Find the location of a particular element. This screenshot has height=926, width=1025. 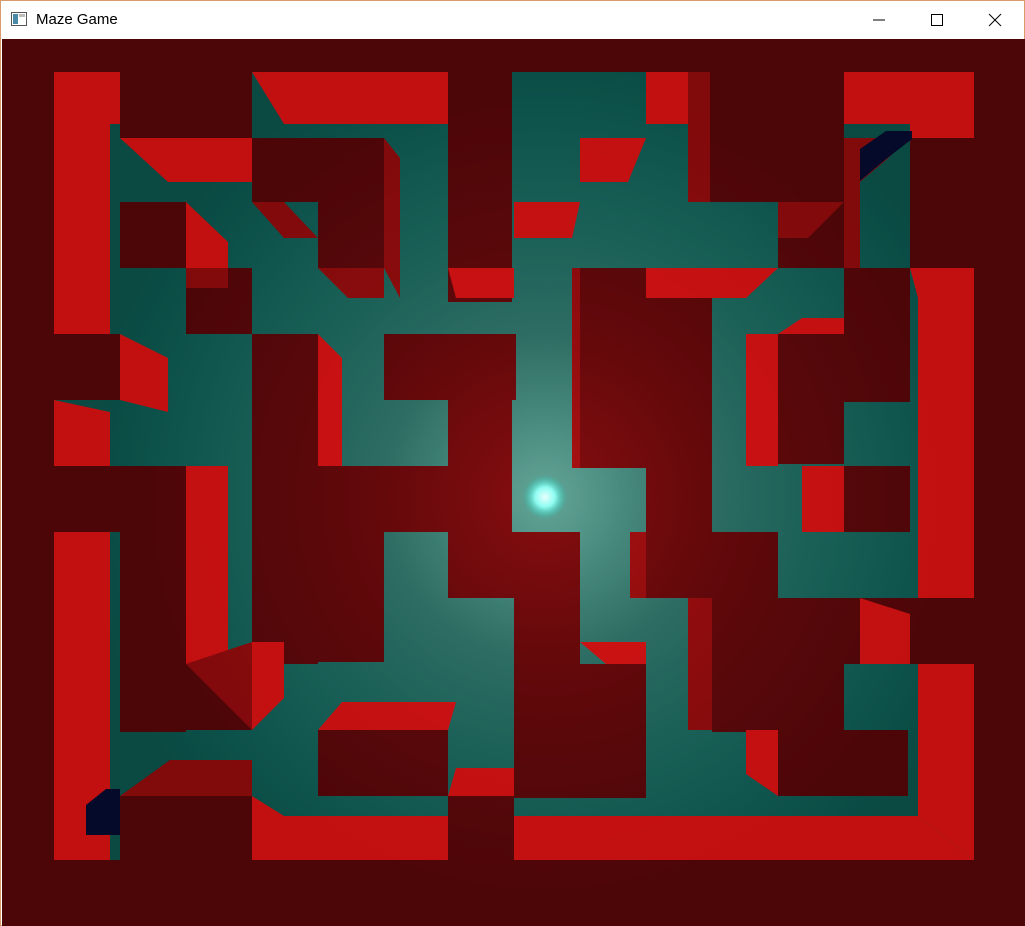

minimize-icon is located at coordinates (879, 20).